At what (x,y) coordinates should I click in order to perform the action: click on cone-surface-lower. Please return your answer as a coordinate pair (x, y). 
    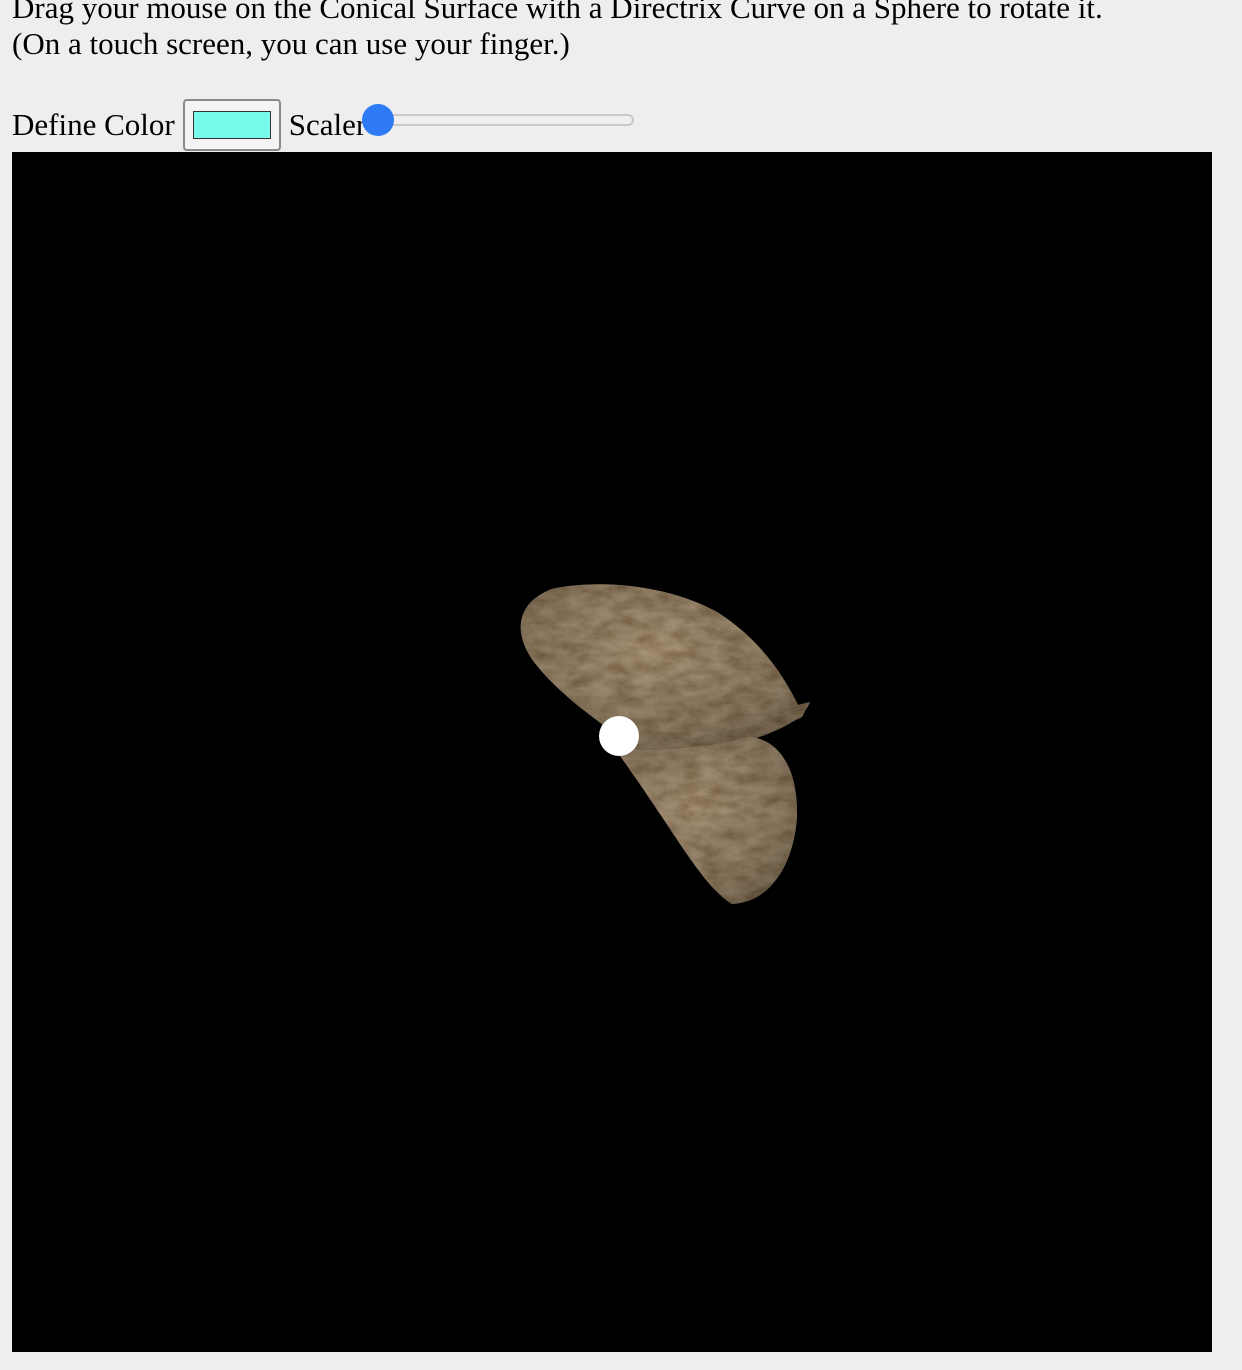
    Looking at the image, I should click on (707, 820).